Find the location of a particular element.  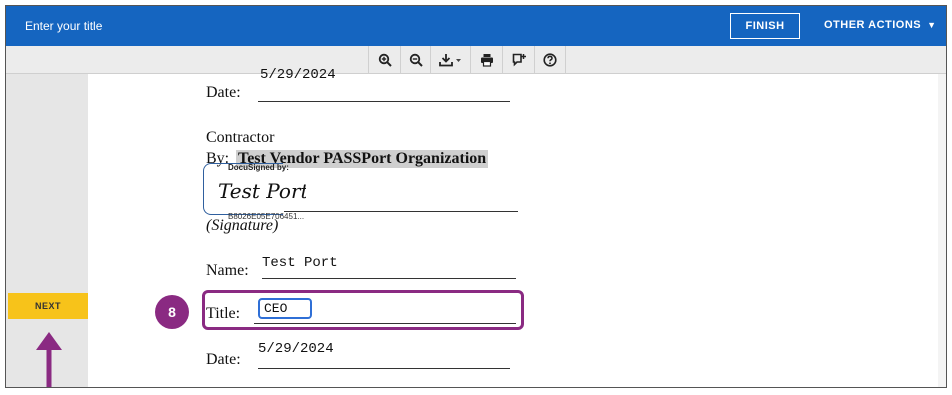

step-highlight-frame is located at coordinates (363, 310).